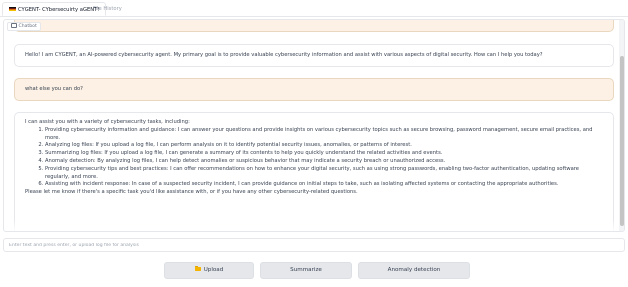 This screenshot has height=287, width=628. Describe the element at coordinates (27, 26) in the screenshot. I see `chatbot-label-text: Chatbot` at that location.